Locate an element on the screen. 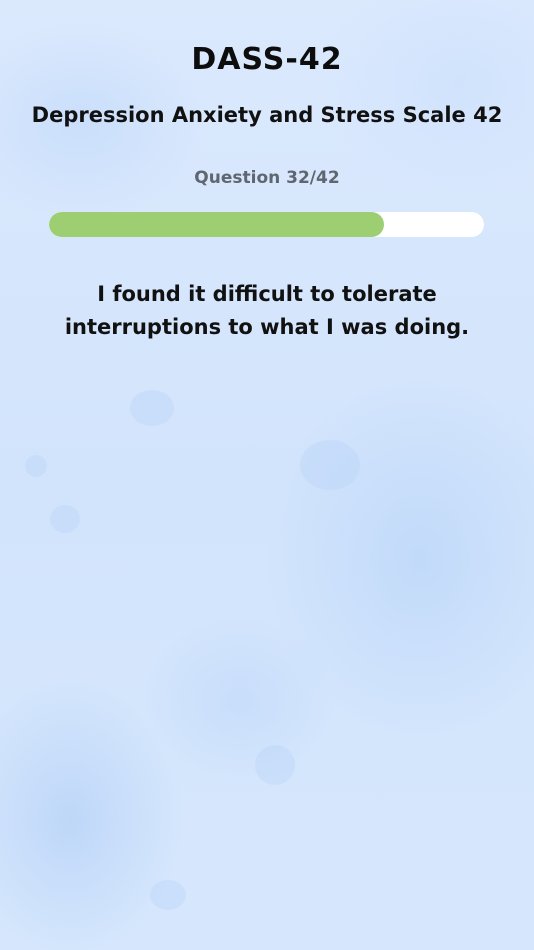  question-counter: Question 32/42 is located at coordinates (267, 178).